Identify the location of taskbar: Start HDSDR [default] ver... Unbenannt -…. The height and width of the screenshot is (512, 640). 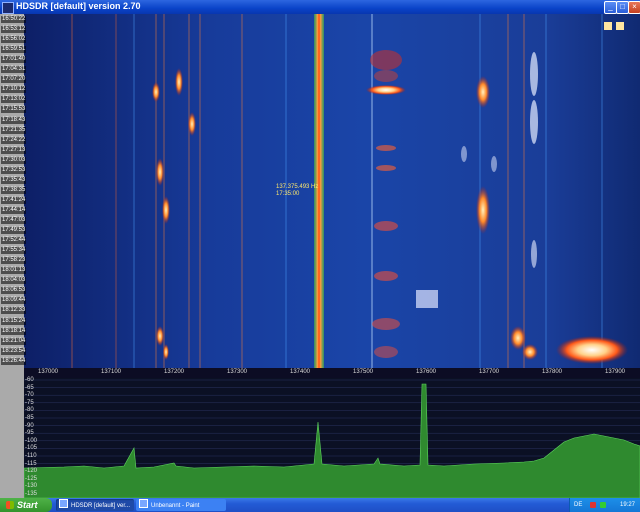
(320, 505).